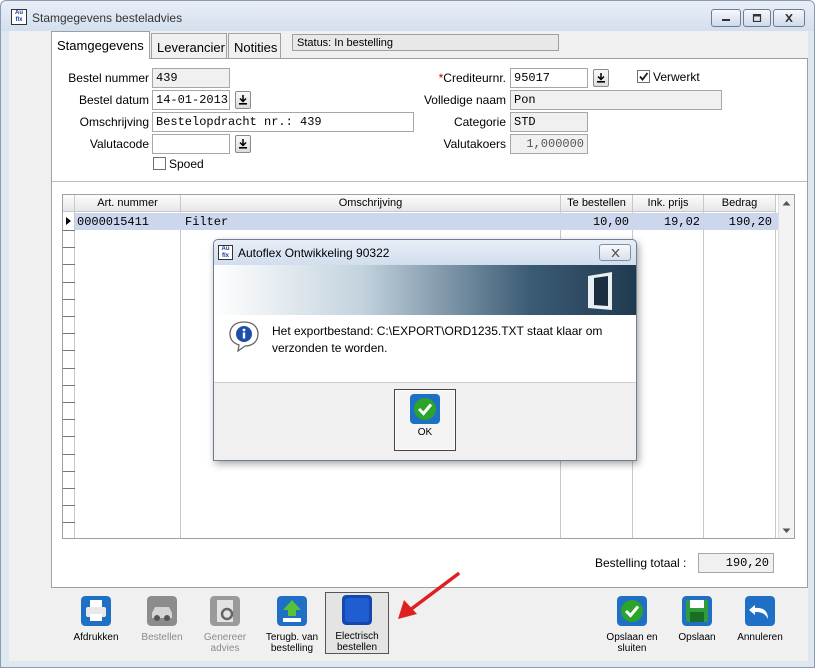  I want to click on column-header-art-nummer: Art. nummer, so click(128, 203).